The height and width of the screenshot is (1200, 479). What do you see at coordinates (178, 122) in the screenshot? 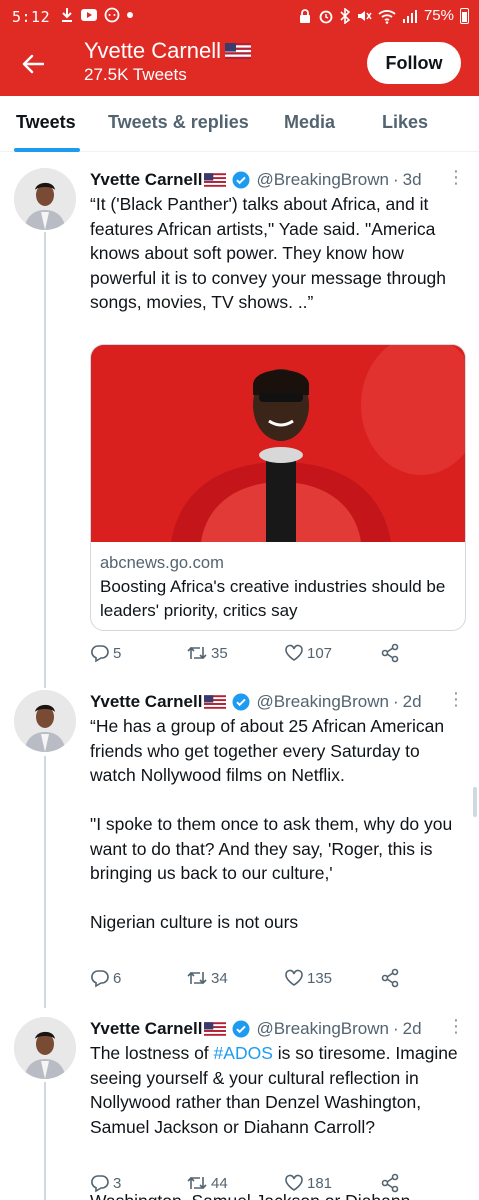
I see `tab-tweets-and-replies: Tweets & replies` at bounding box center [178, 122].